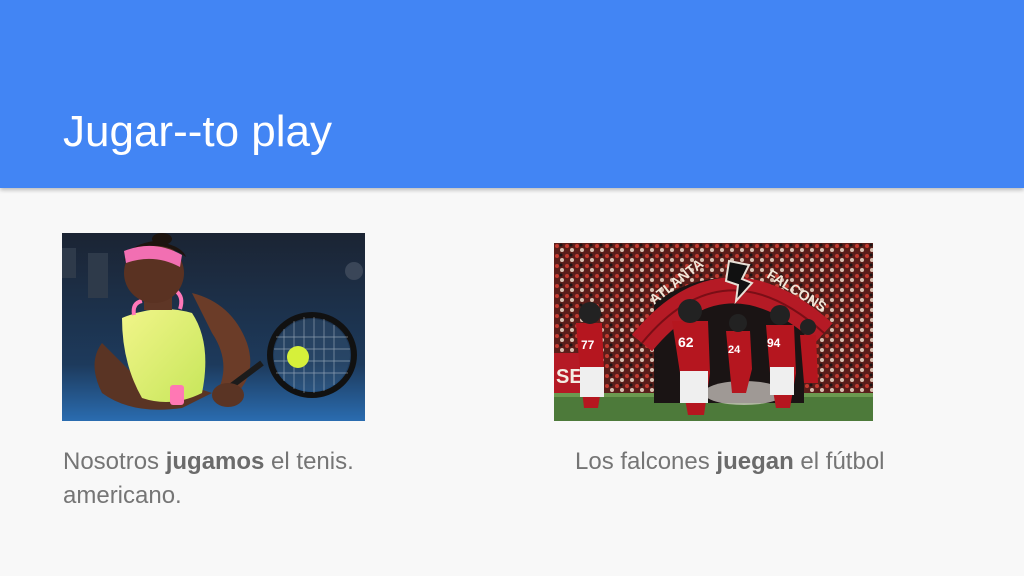 The height and width of the screenshot is (576, 1024). I want to click on jersey-number-3: 24, so click(734, 350).